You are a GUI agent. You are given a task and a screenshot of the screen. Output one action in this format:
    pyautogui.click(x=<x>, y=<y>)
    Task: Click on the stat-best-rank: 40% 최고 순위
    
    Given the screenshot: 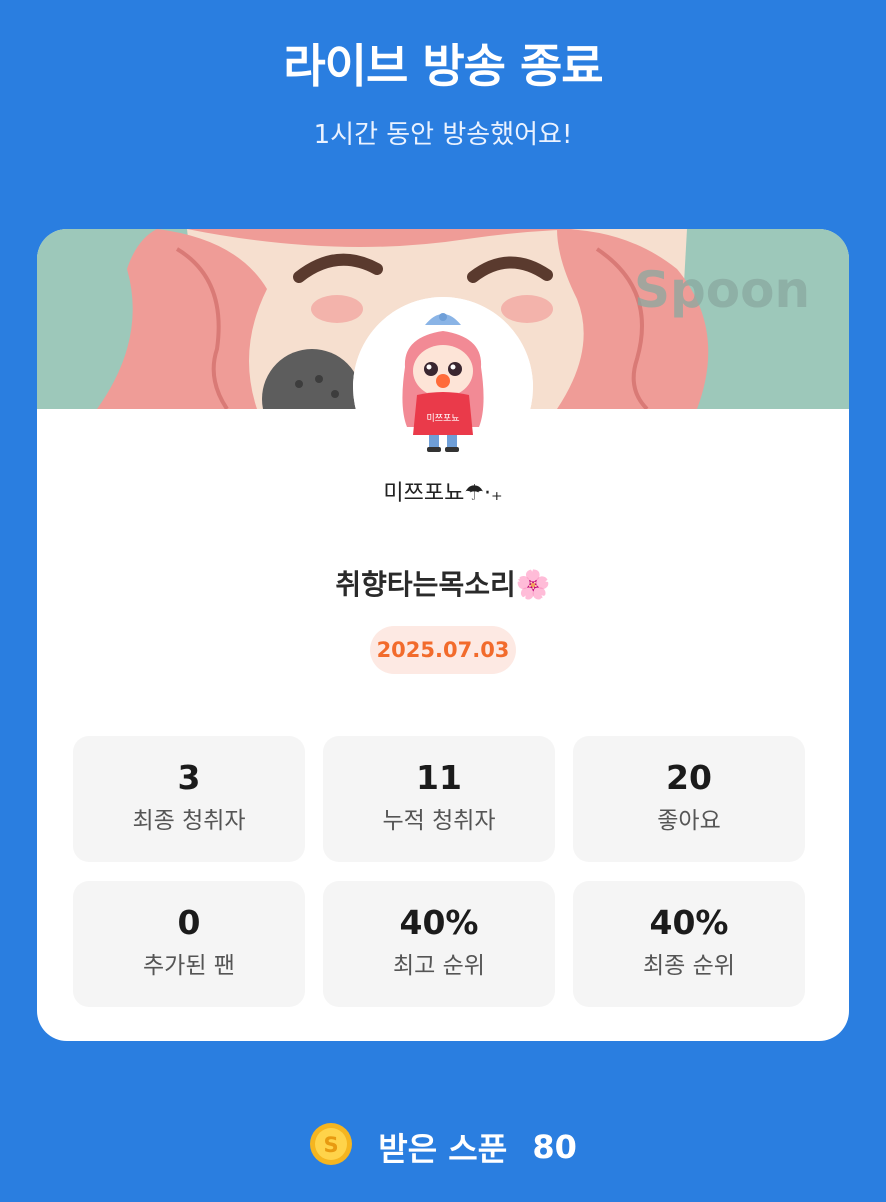 What is the action you would take?
    pyautogui.click(x=439, y=944)
    